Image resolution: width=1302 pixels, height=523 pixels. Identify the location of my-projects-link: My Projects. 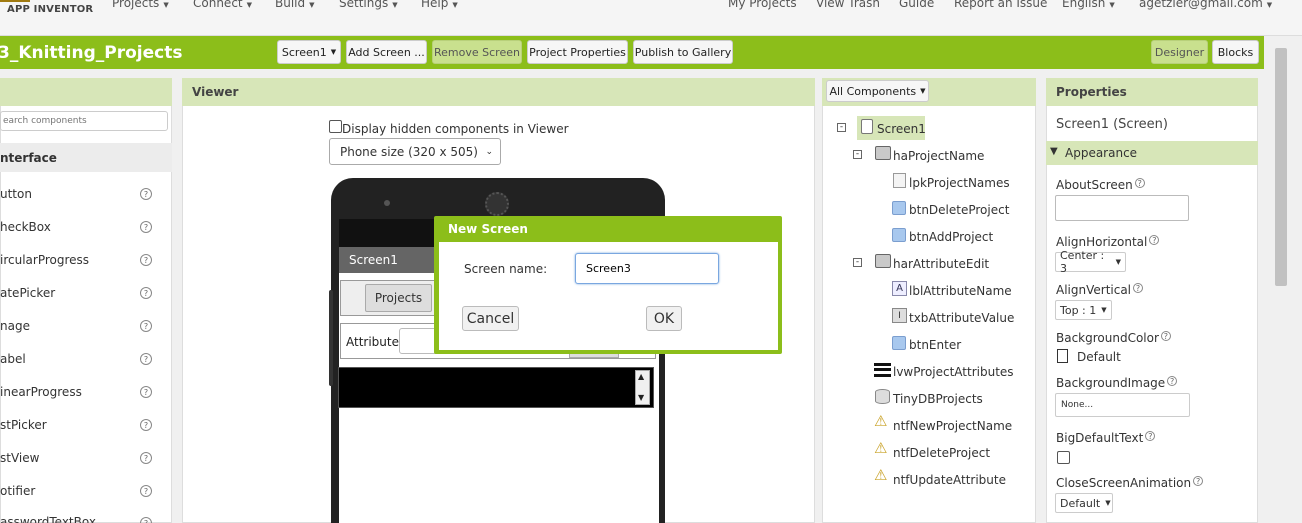
(762, 5).